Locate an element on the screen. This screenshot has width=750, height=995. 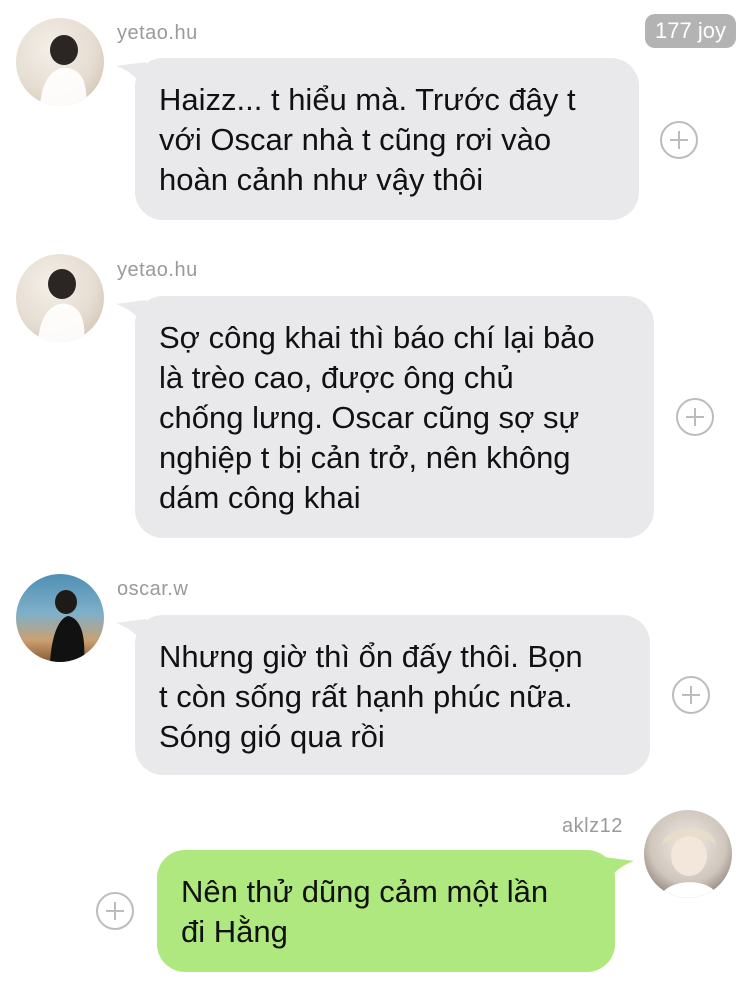
count-badge: 177 joy is located at coordinates (690, 31).